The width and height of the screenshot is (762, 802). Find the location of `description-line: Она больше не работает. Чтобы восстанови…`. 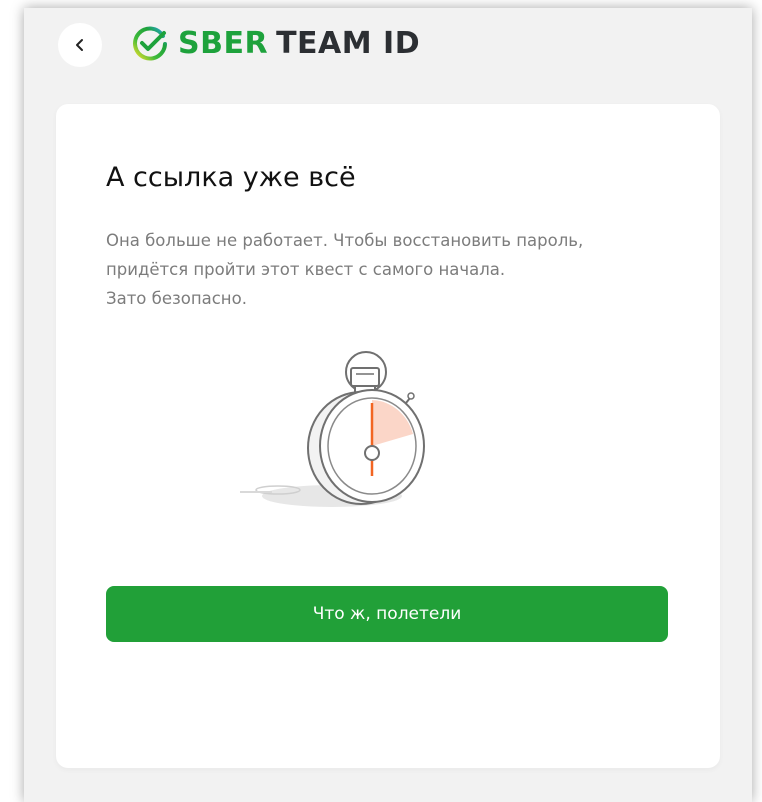

description-line: Она больше не работает. Чтобы восстанови… is located at coordinates (345, 240).